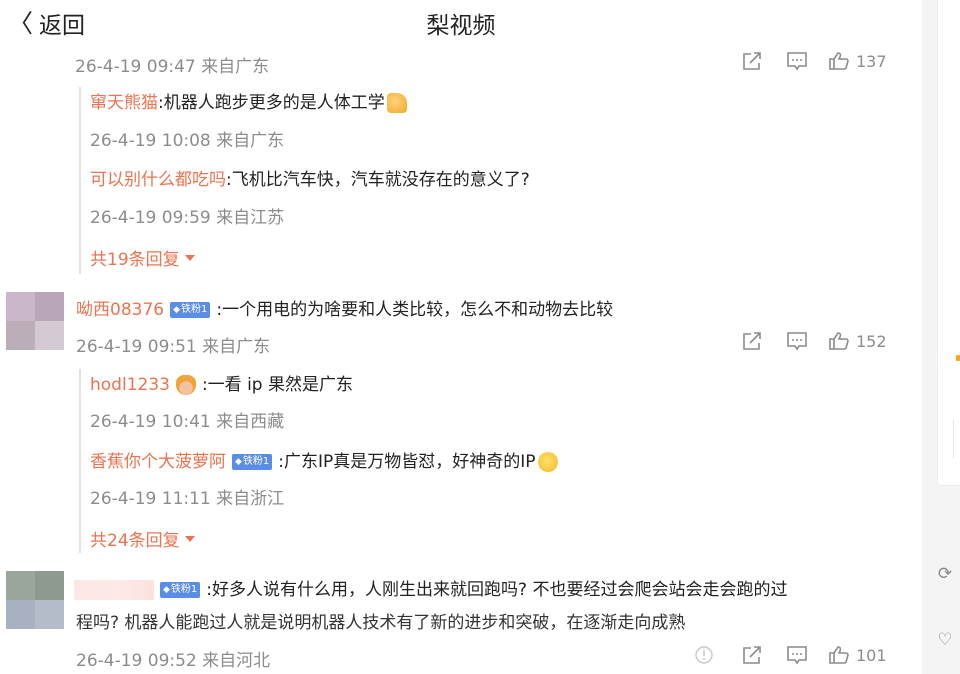 Image resolution: width=960 pixels, height=674 pixels. What do you see at coordinates (381, 623) in the screenshot?
I see `comment-text-continued: 程吗? 机器人能跑过人就是说明机器人技术有了新的进步和突破，在逐渐走向成熟` at bounding box center [381, 623].